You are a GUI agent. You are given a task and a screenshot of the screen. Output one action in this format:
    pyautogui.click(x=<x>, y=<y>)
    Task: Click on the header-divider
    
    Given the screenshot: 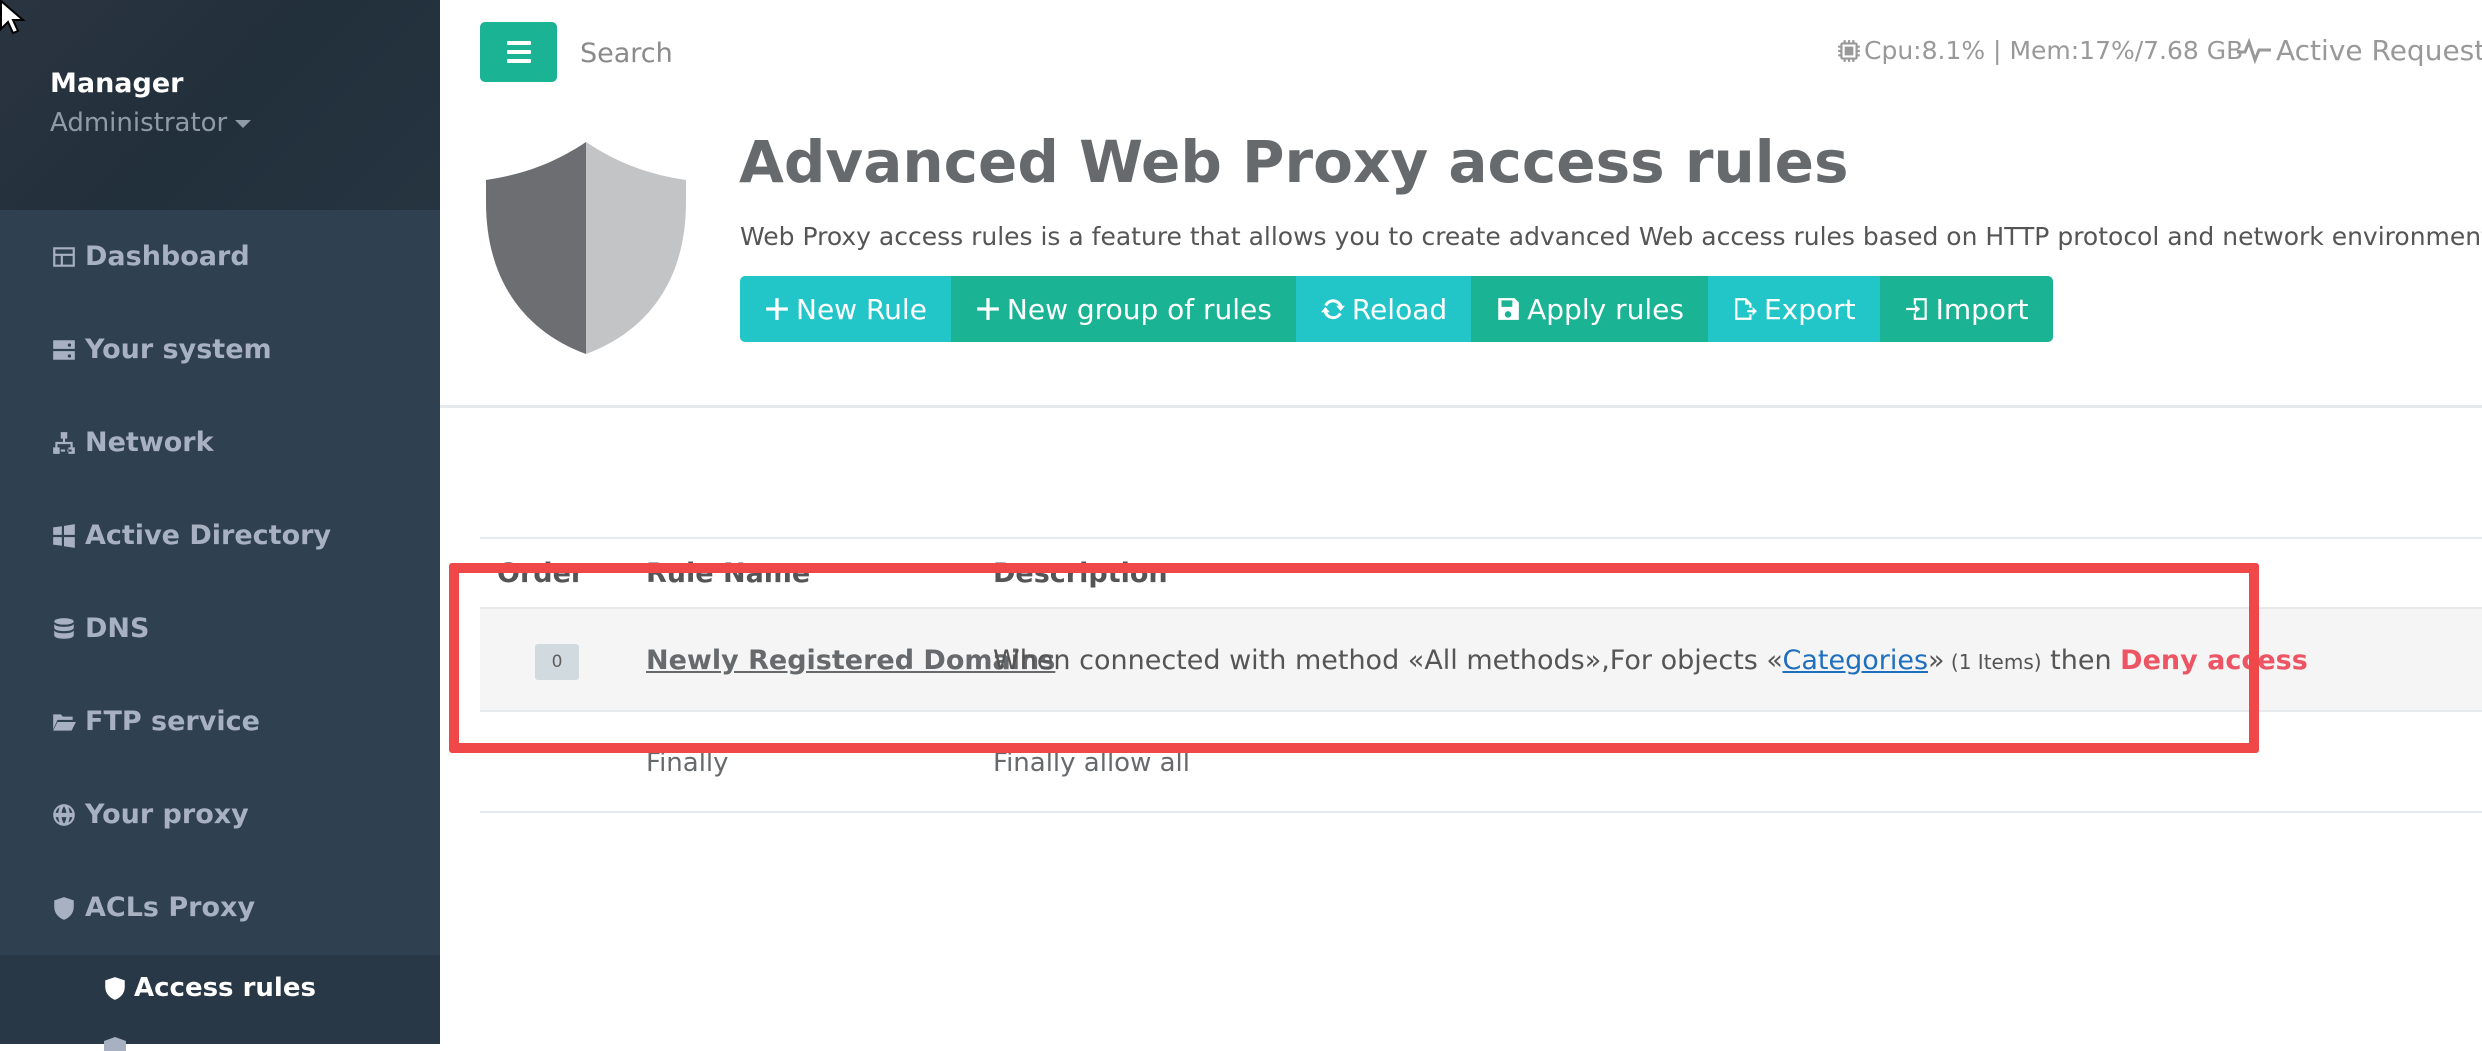 What is the action you would take?
    pyautogui.click(x=1461, y=406)
    